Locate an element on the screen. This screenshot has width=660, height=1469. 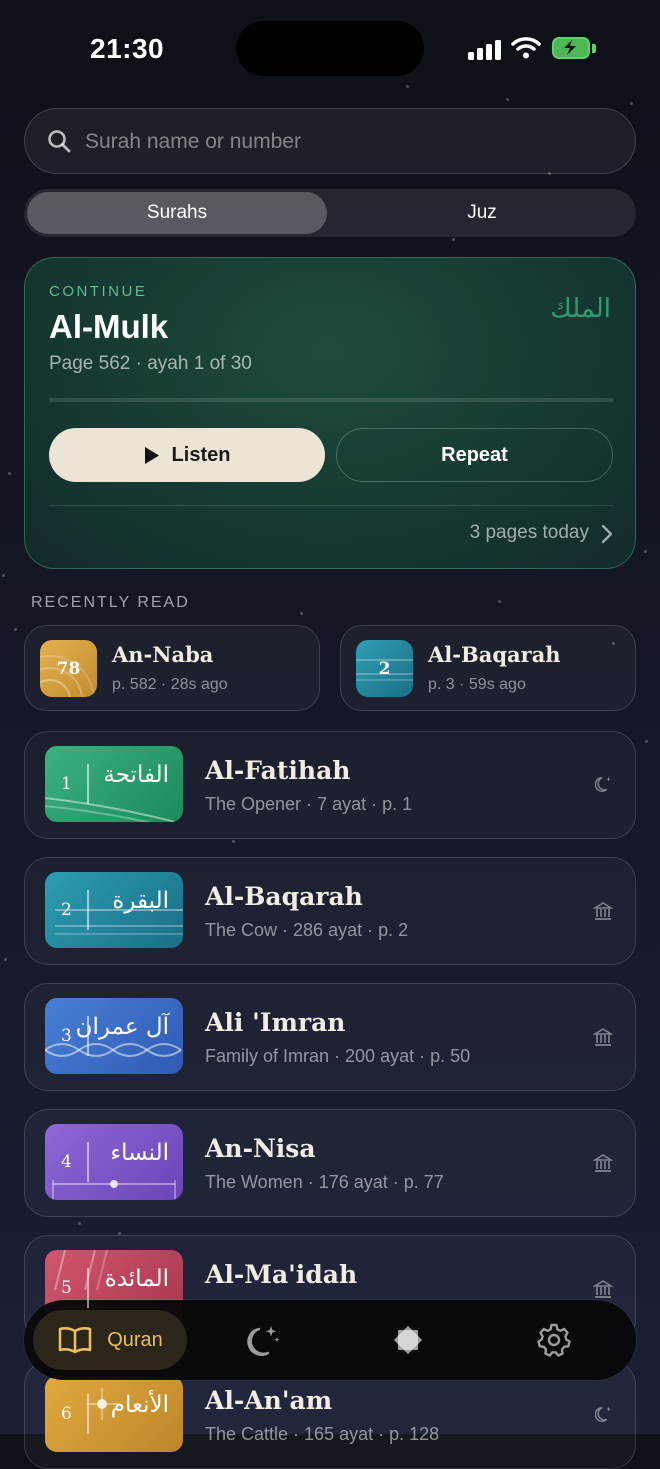
surah-ayat: 176 ayat is located at coordinates (353, 1182).